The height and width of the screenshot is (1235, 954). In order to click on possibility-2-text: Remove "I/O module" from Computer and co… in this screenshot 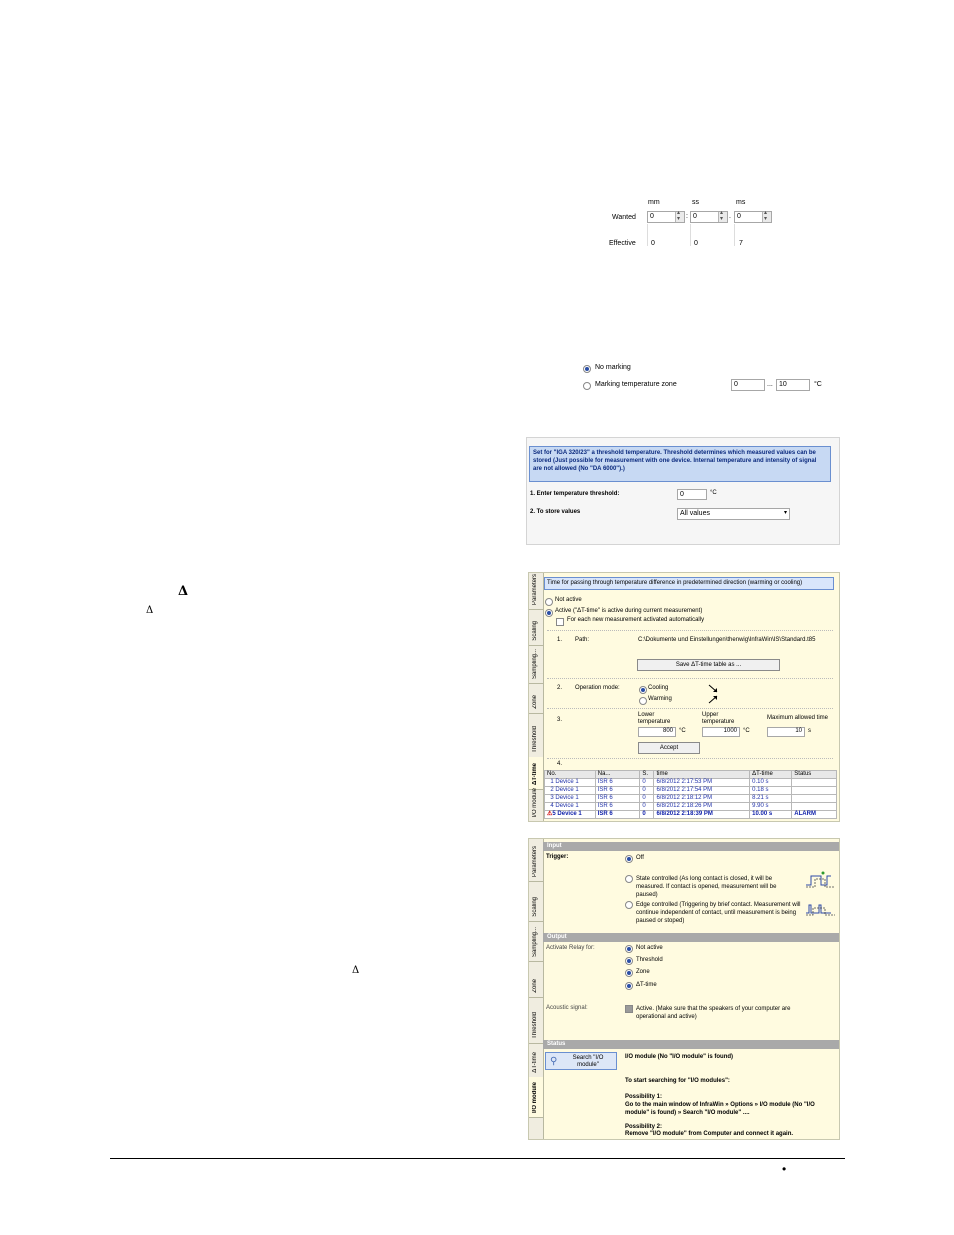, I will do `click(709, 1134)`.